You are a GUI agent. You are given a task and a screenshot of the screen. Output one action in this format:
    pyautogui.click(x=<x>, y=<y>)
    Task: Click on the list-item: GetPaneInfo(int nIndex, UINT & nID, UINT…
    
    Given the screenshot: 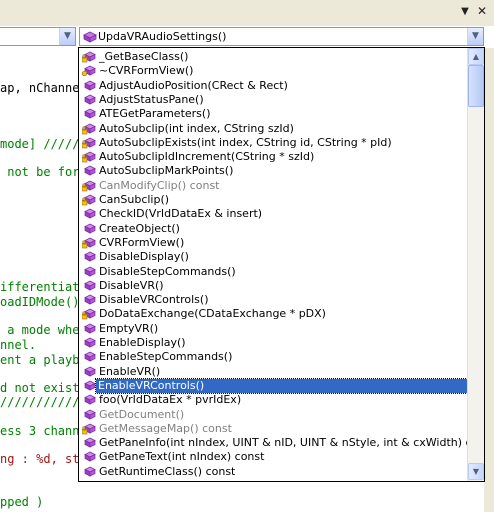 What is the action you would take?
    pyautogui.click(x=273, y=443)
    